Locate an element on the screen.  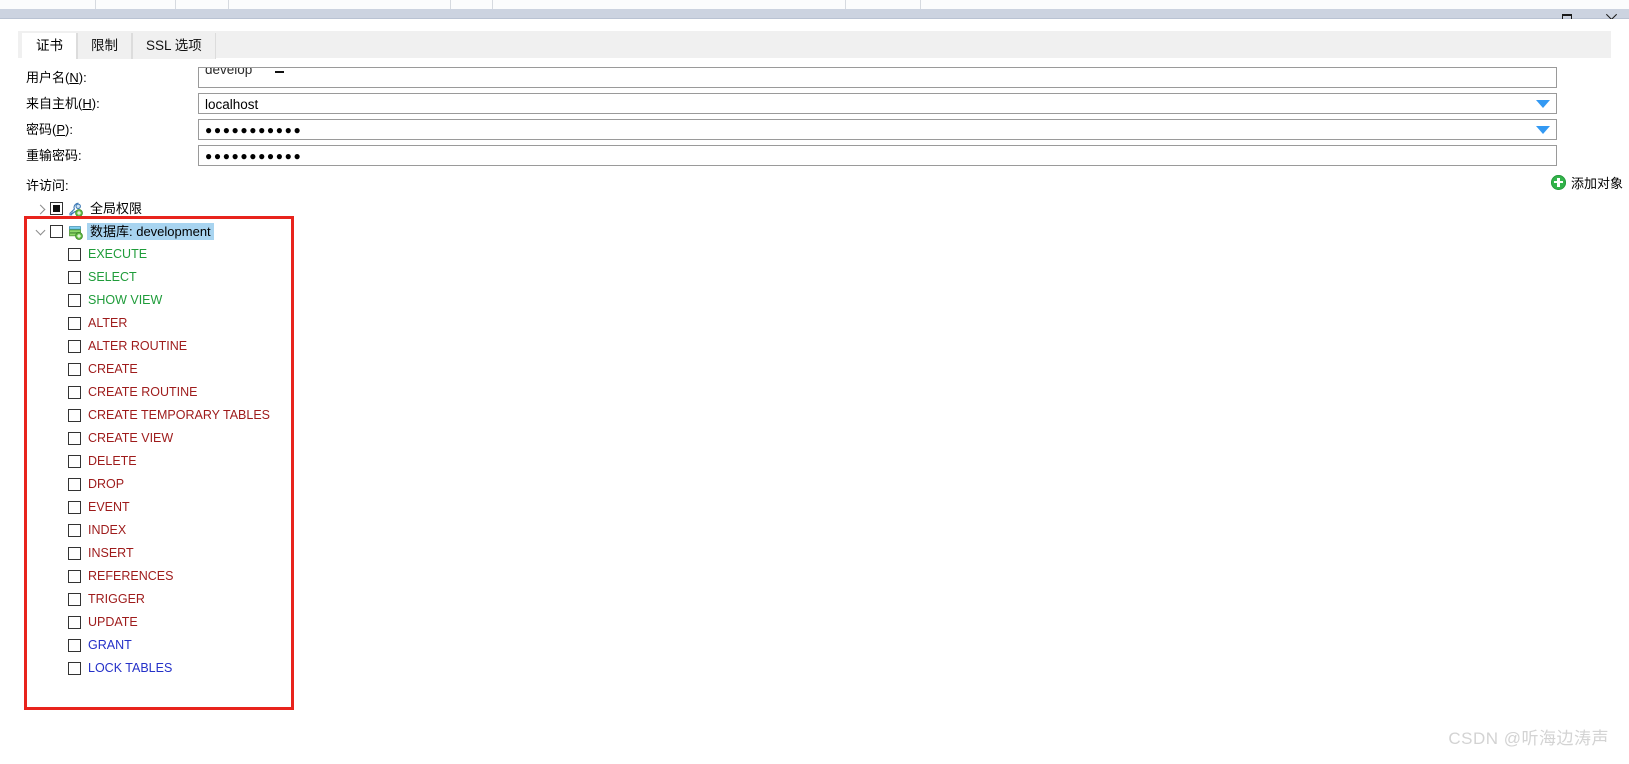
form-row-password: 密码(P): ●●●●●●●●●●● is located at coordinates (814, 130).